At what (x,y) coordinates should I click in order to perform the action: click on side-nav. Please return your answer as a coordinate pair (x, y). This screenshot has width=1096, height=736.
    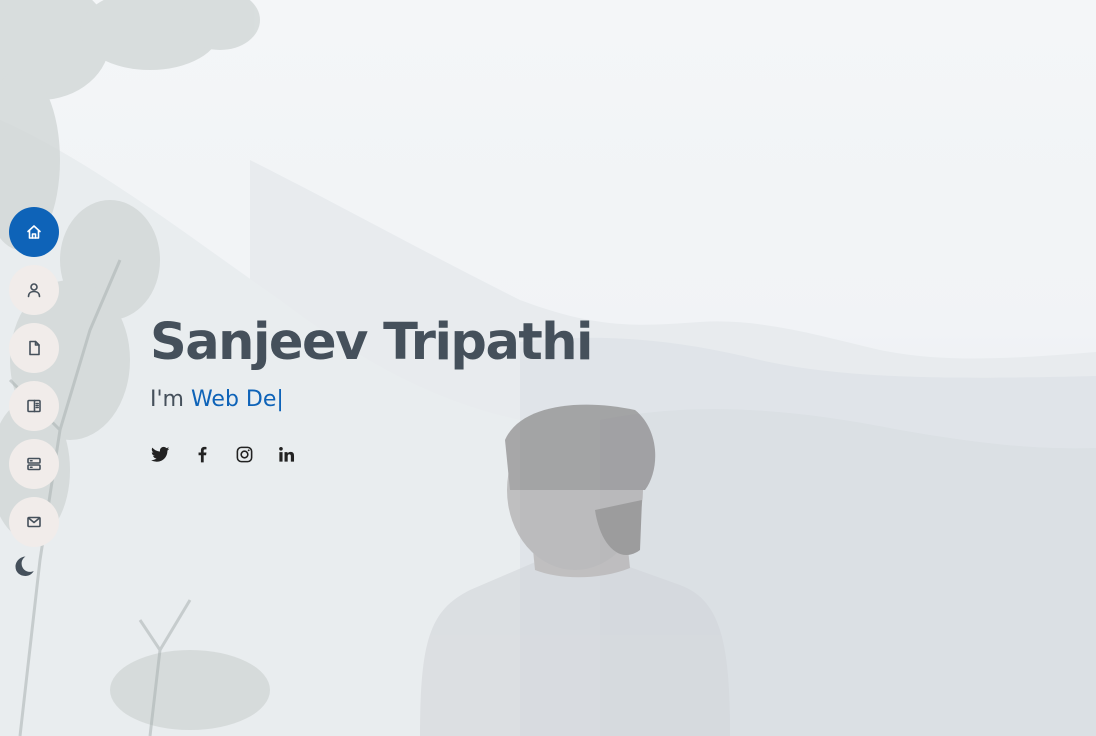
    Looking at the image, I should click on (34, 377).